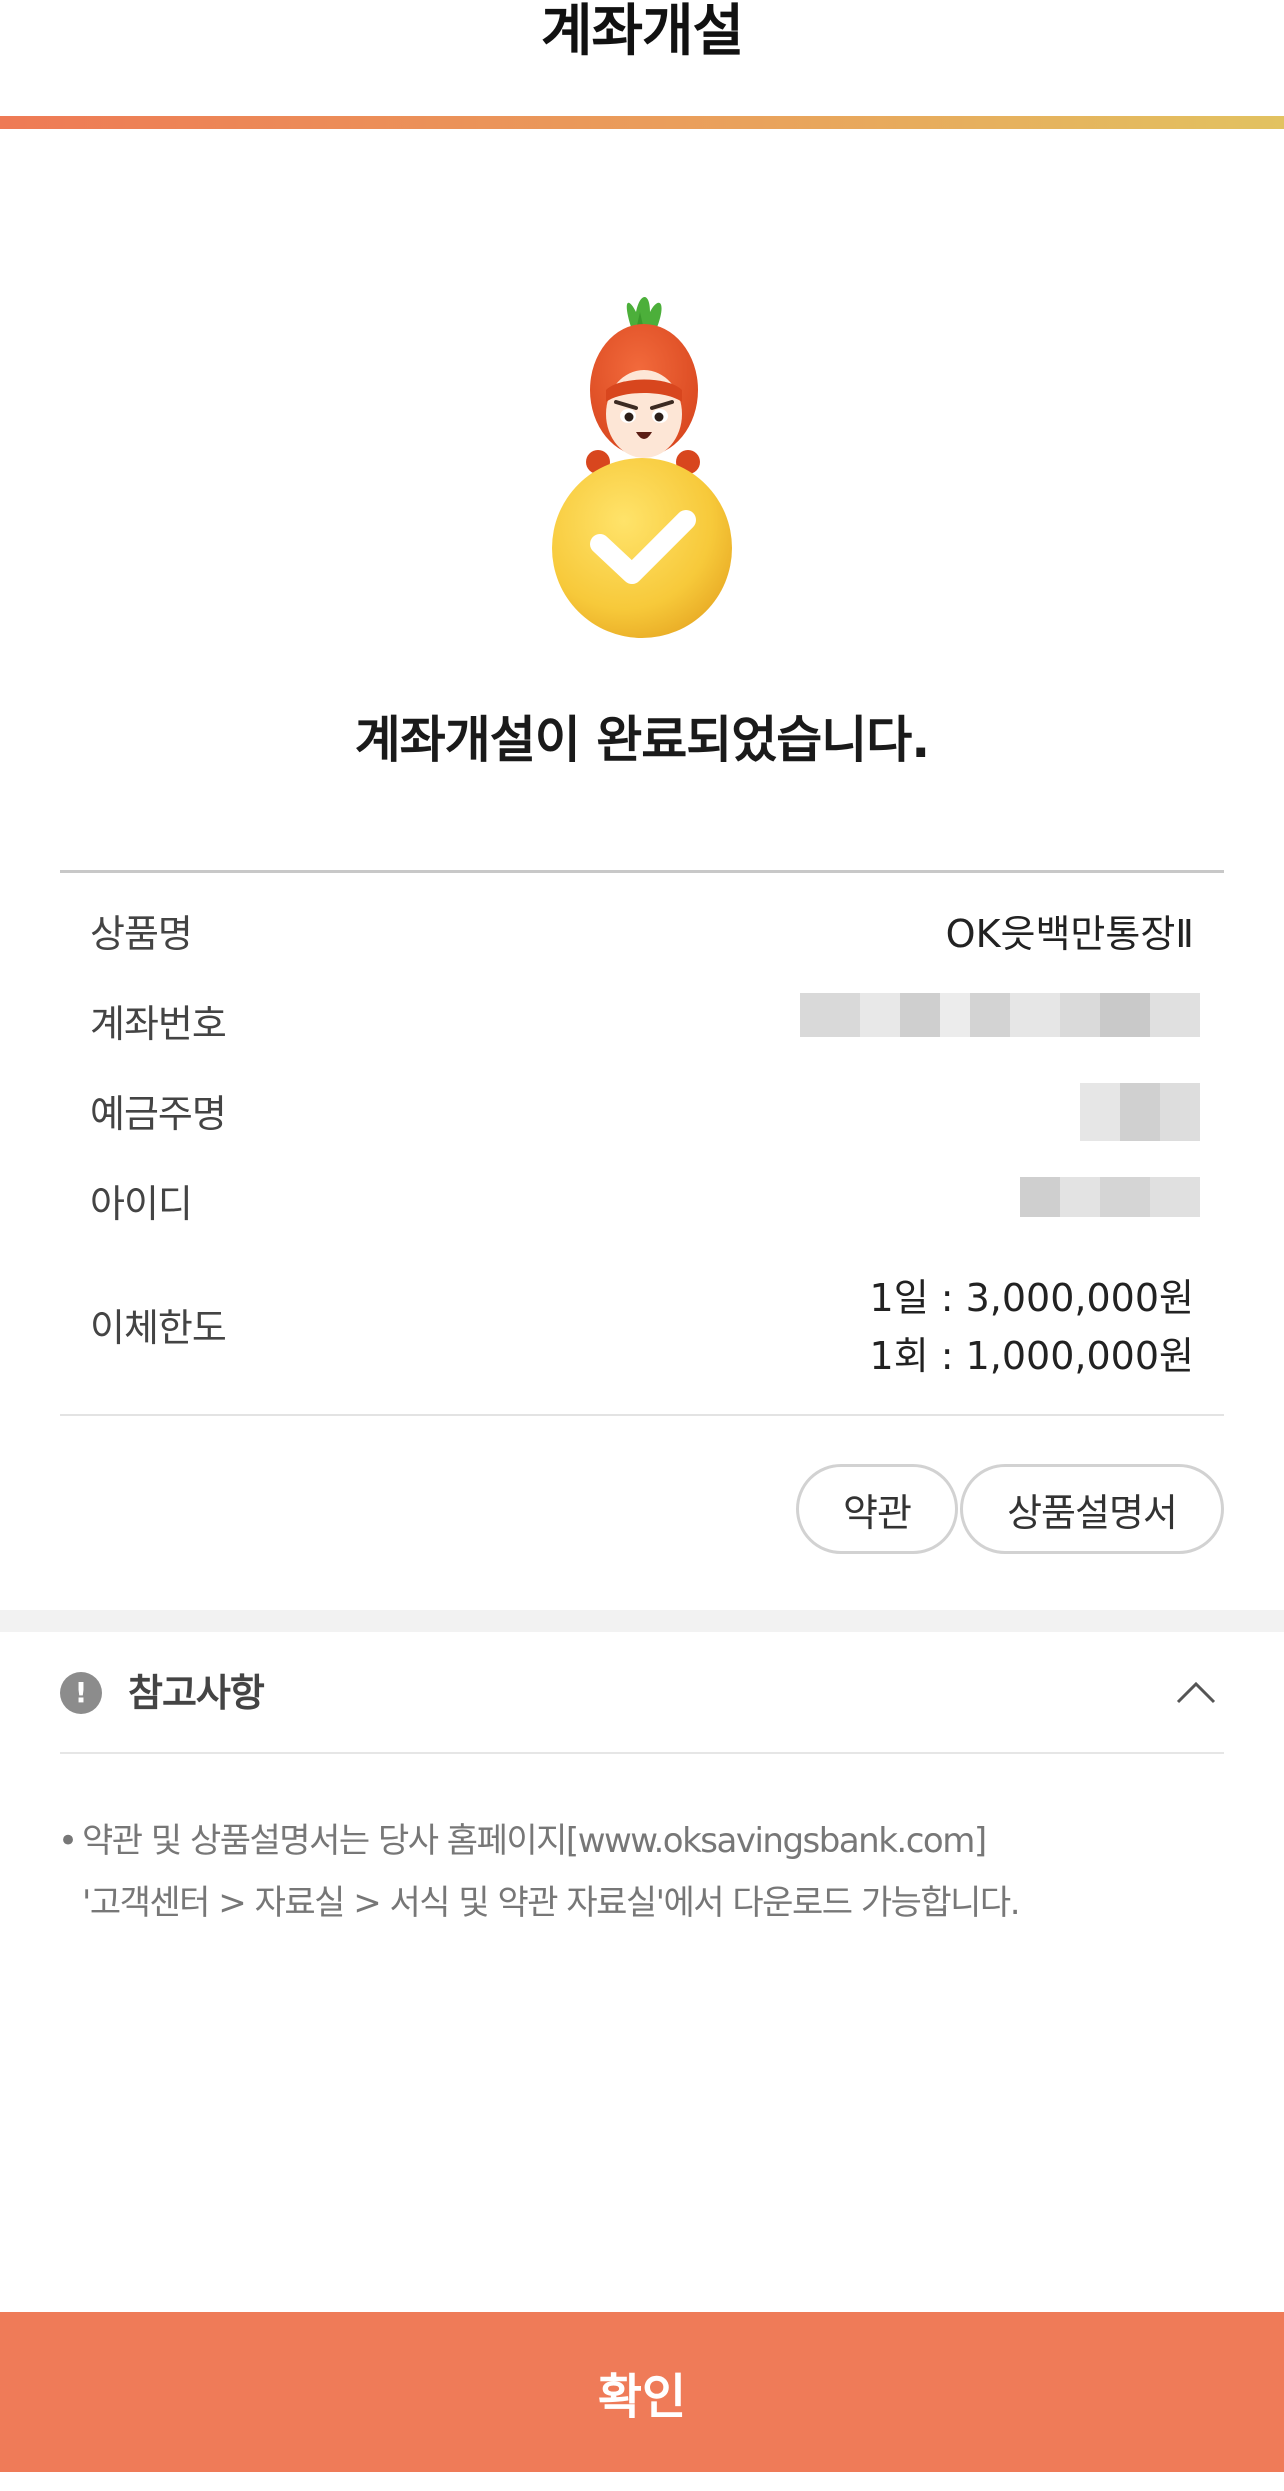 This screenshot has height=2491, width=1284. What do you see at coordinates (1110, 1197) in the screenshot?
I see `user-id-masked` at bounding box center [1110, 1197].